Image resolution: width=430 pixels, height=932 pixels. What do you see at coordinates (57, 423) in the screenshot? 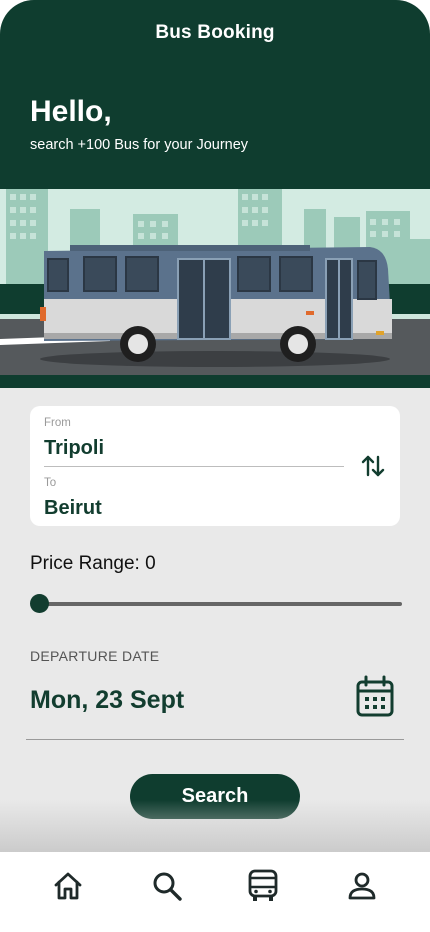
I see `from-label: From` at bounding box center [57, 423].